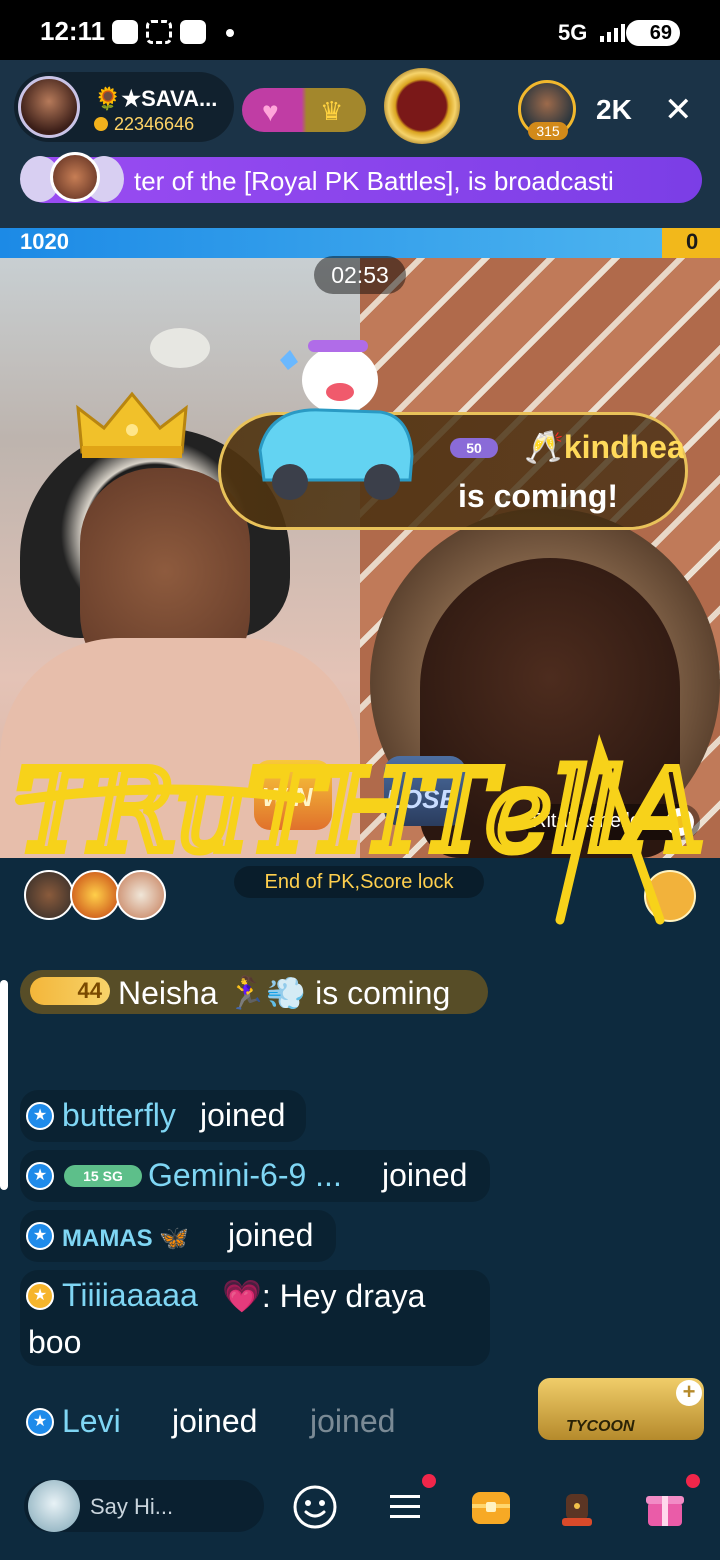 Image resolution: width=720 pixels, height=1560 pixels. Describe the element at coordinates (614, 110) in the screenshot. I see `viewer-total: 2K` at that location.